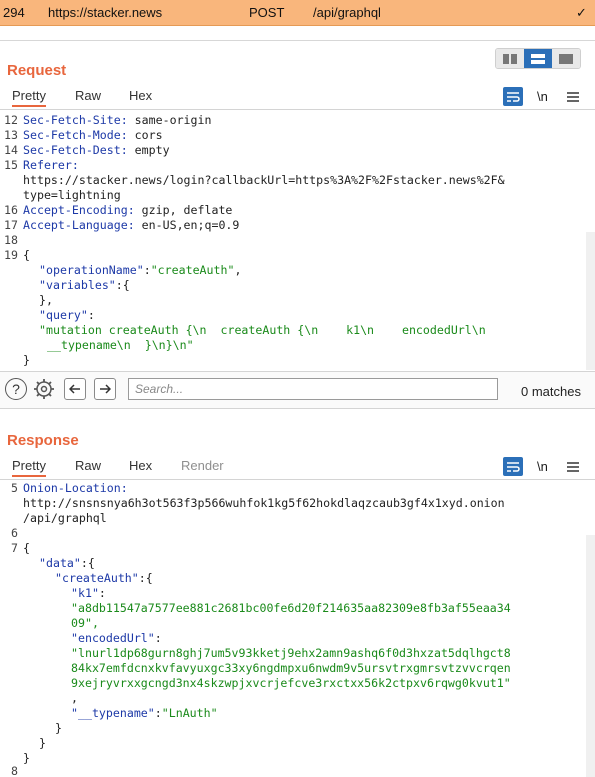  What do you see at coordinates (590, 301) in the screenshot?
I see `request-scrollbar` at bounding box center [590, 301].